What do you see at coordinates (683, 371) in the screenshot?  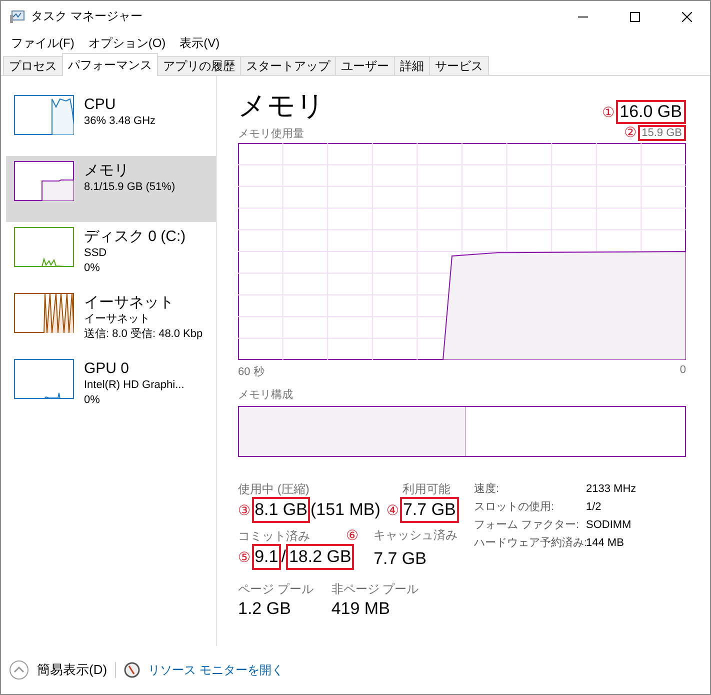 I see `axis-label: 0` at bounding box center [683, 371].